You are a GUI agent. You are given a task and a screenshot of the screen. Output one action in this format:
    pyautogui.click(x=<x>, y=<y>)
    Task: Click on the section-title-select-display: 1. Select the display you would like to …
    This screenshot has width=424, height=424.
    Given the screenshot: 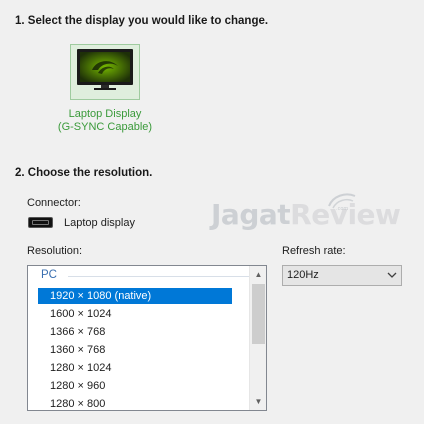 What is the action you would take?
    pyautogui.click(x=142, y=21)
    